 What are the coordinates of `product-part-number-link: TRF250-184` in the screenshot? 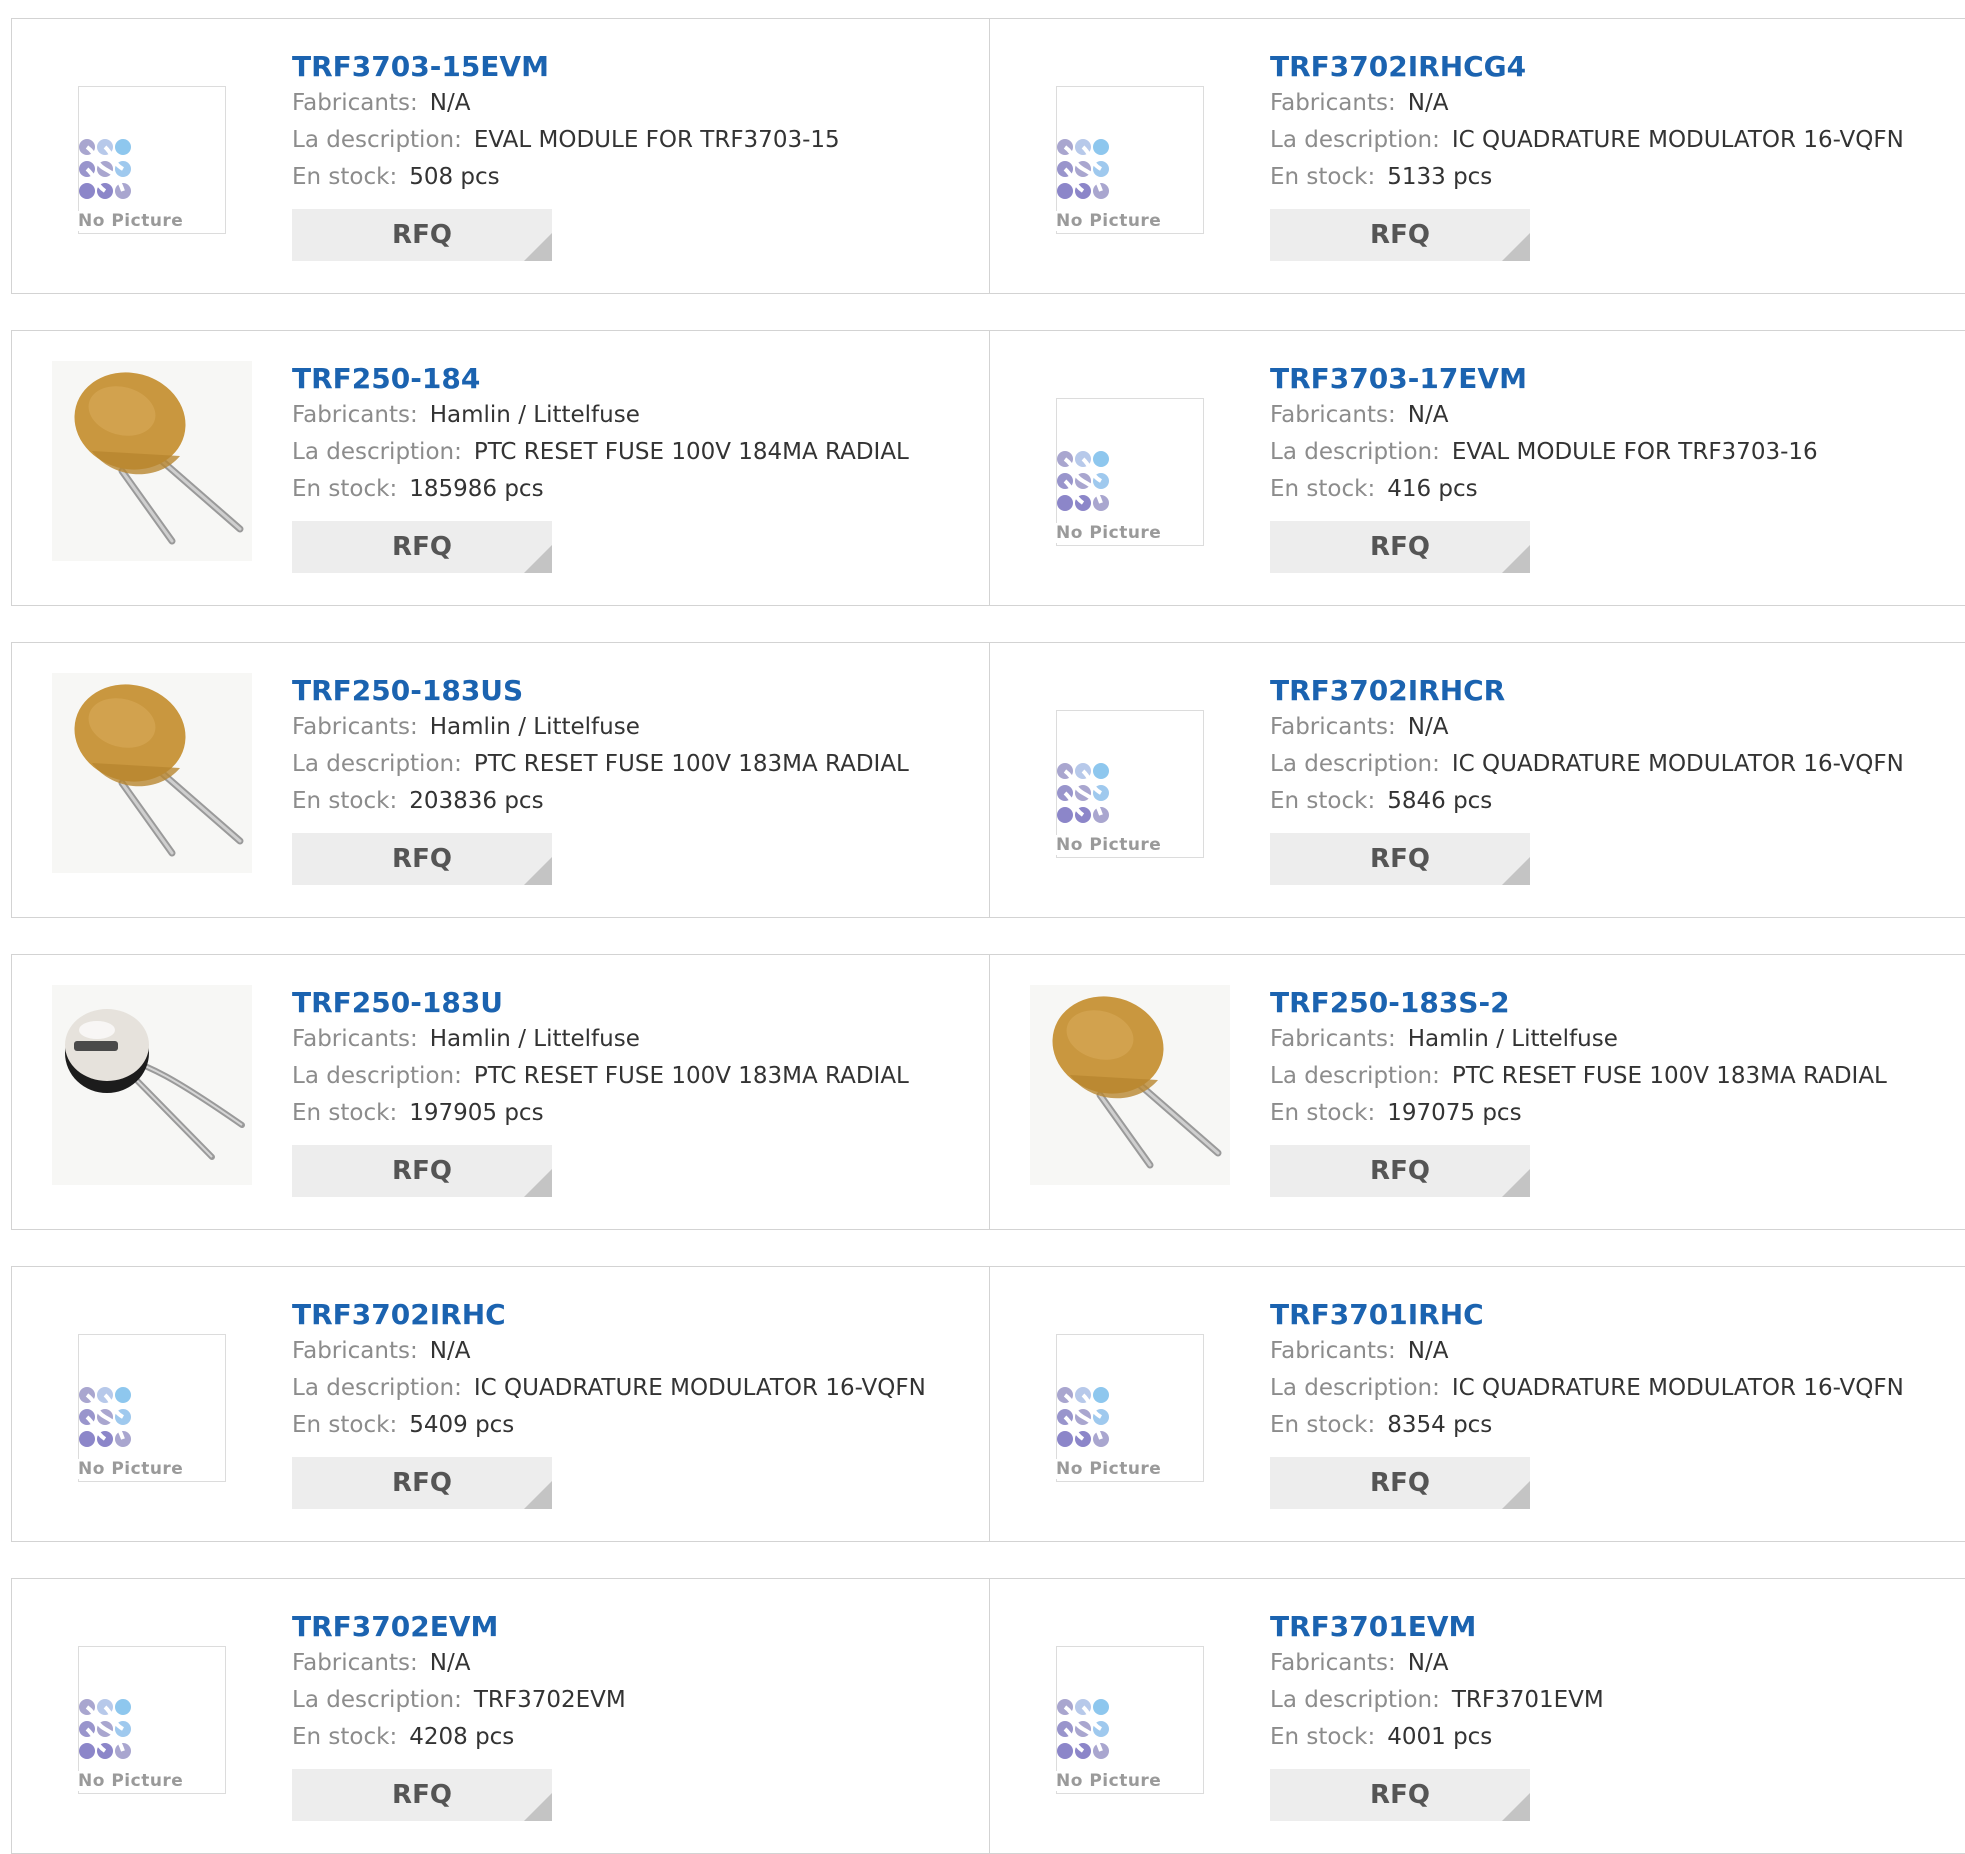 It's located at (635, 379).